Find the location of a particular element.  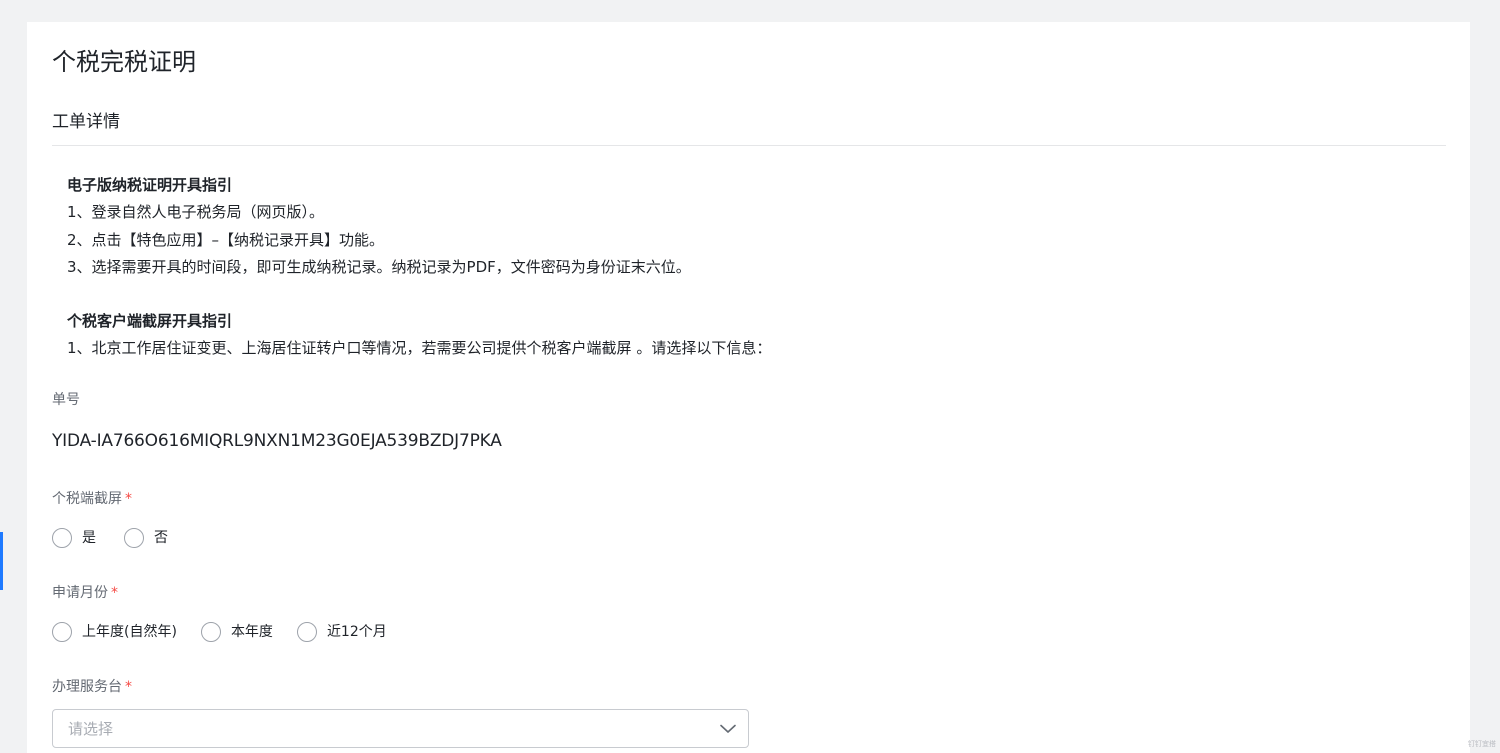

radio-label: 否 is located at coordinates (161, 538).